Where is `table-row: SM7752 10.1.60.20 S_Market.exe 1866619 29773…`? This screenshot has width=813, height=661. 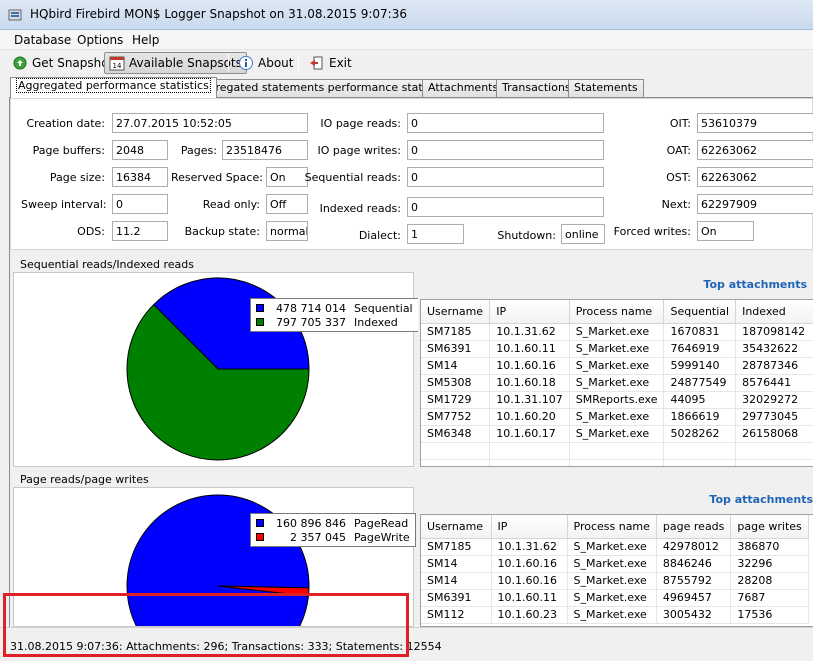 table-row: SM7752 10.1.60.20 S_Market.exe 1866619 29773… is located at coordinates (617, 417).